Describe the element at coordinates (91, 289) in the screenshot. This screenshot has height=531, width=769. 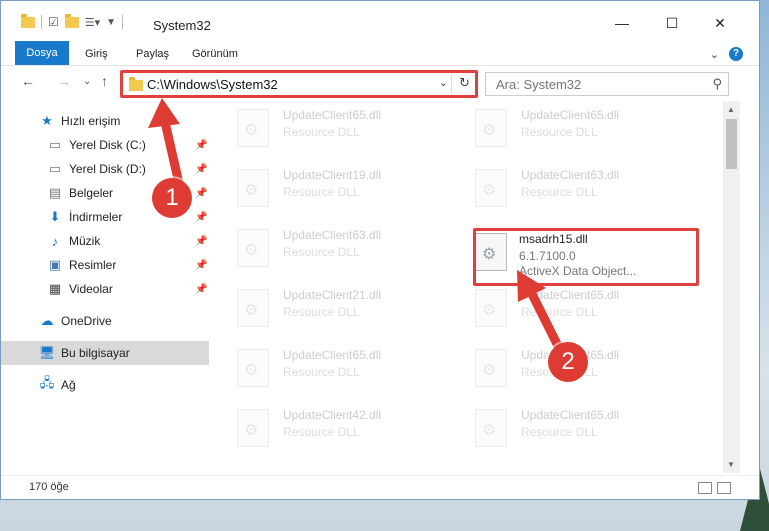
I see `sidebar-item-label: Videolar` at that location.